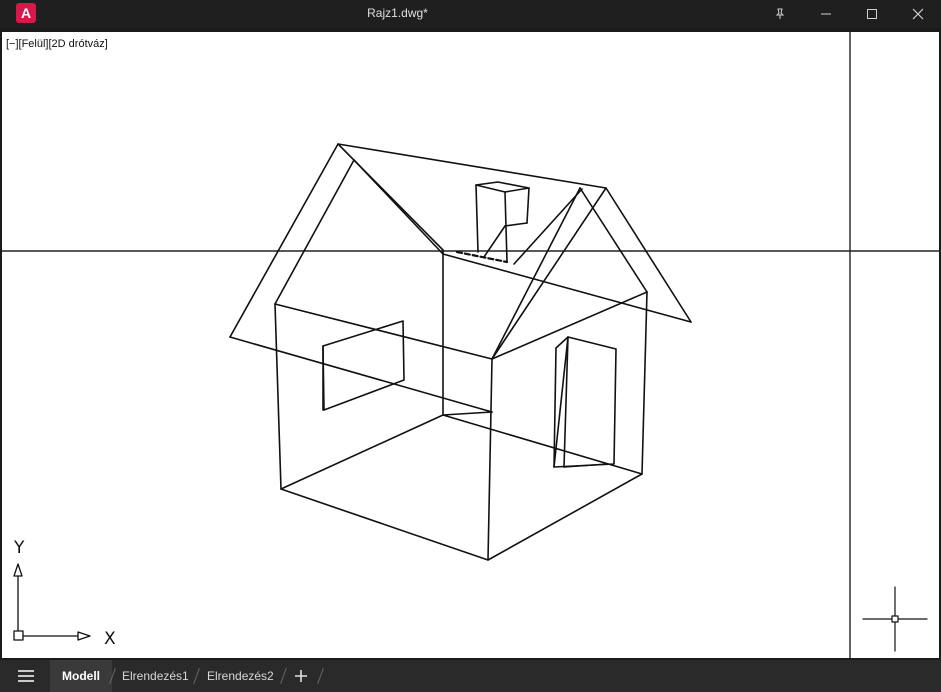 The image size is (941, 692). I want to click on tab-model: Modell, so click(81, 676).